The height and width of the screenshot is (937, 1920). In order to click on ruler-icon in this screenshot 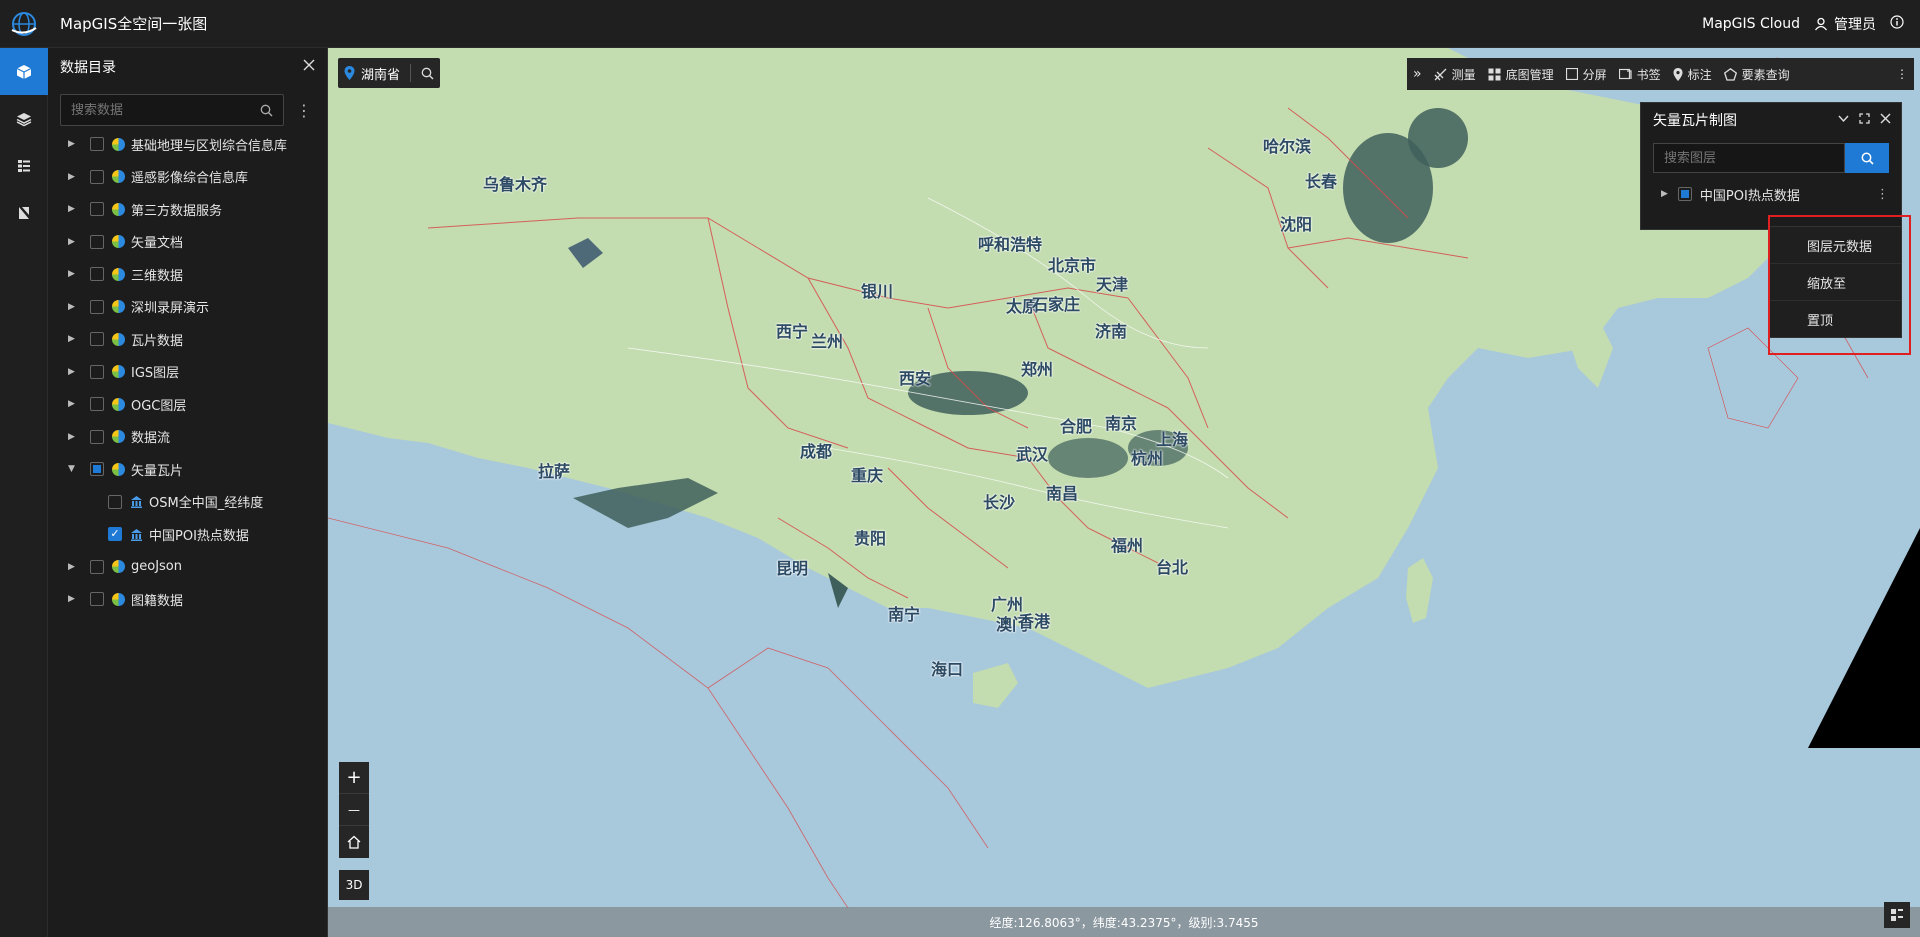, I will do `click(1440, 74)`.